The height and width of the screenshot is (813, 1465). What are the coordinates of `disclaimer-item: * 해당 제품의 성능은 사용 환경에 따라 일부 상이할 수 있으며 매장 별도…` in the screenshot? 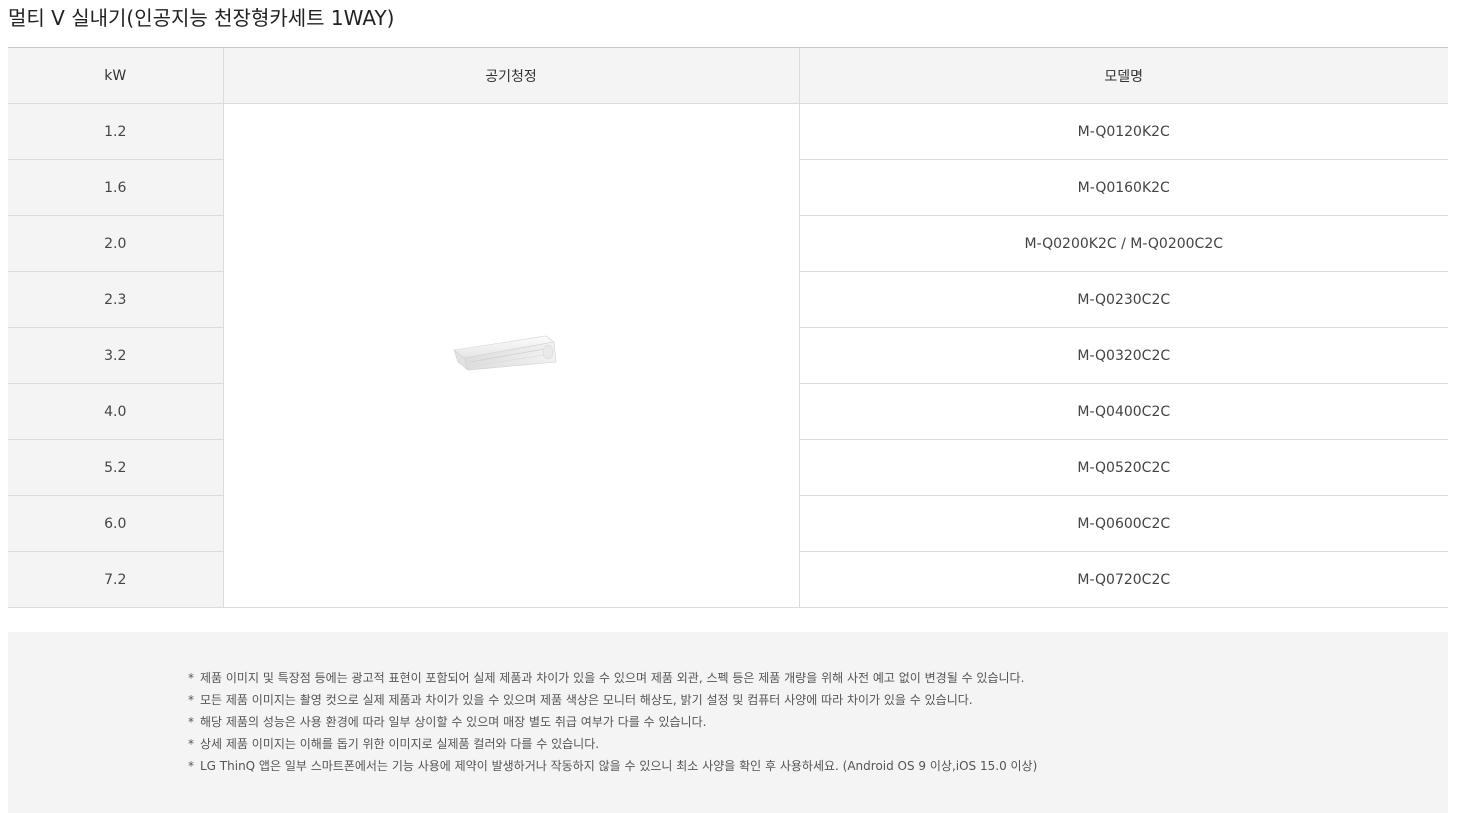 It's located at (612, 722).